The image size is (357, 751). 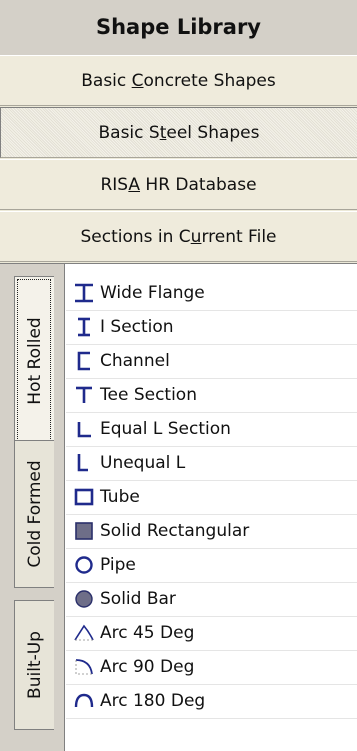 I want to click on channel-icon, so click(x=84, y=361).